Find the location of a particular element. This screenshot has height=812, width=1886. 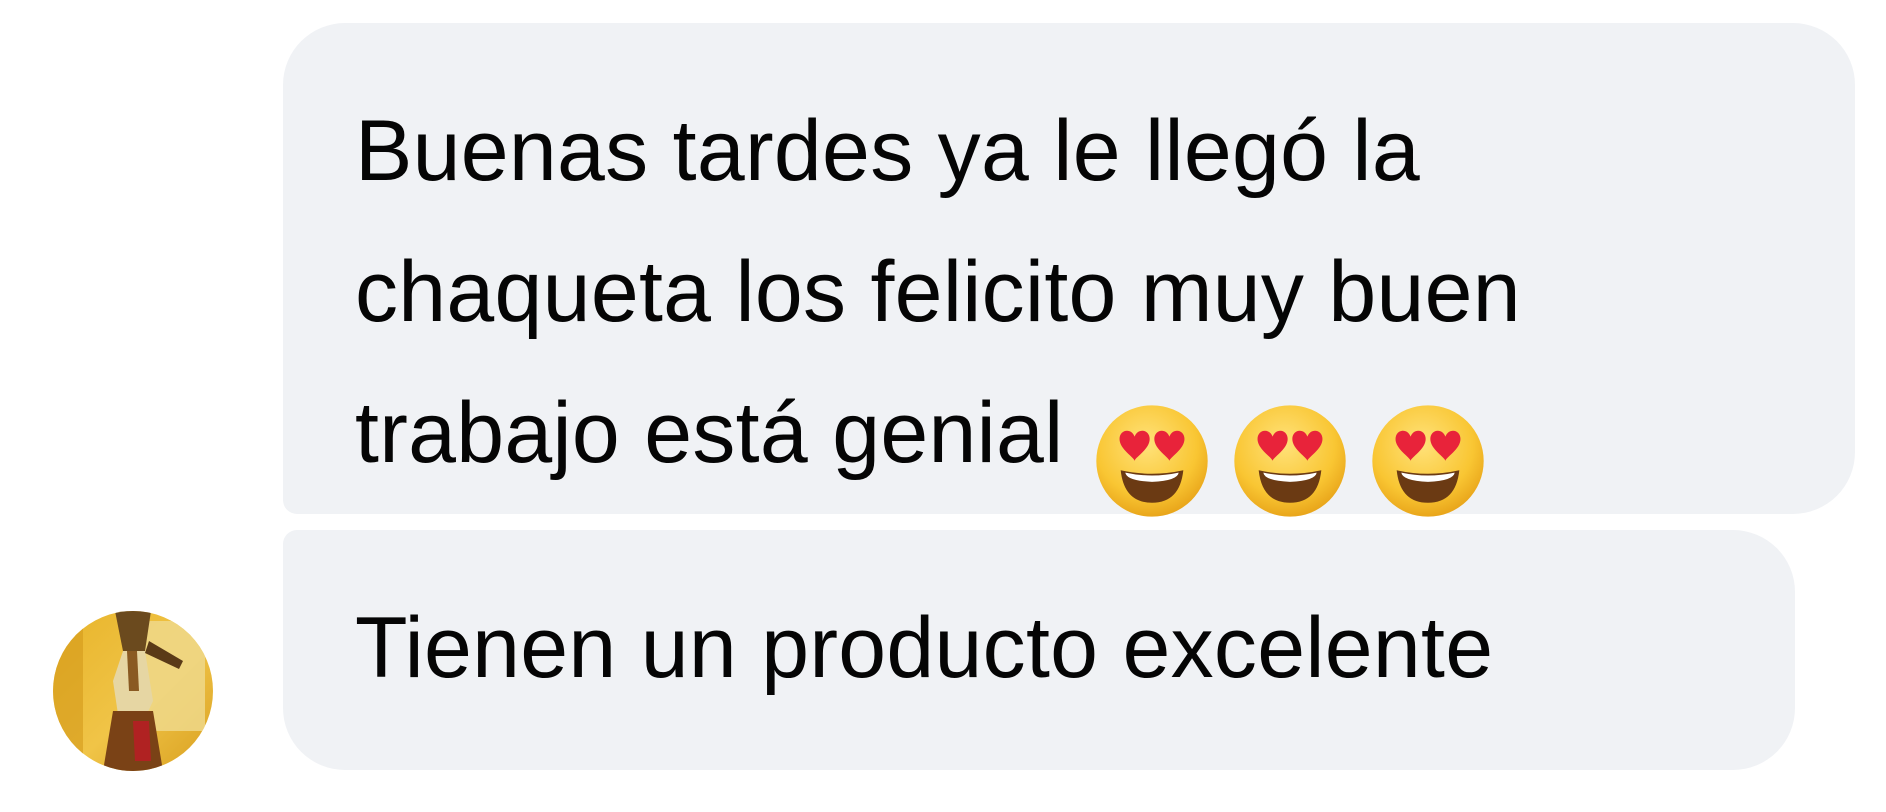

message-line-3: trabajo está genial is located at coordinates (709, 433).